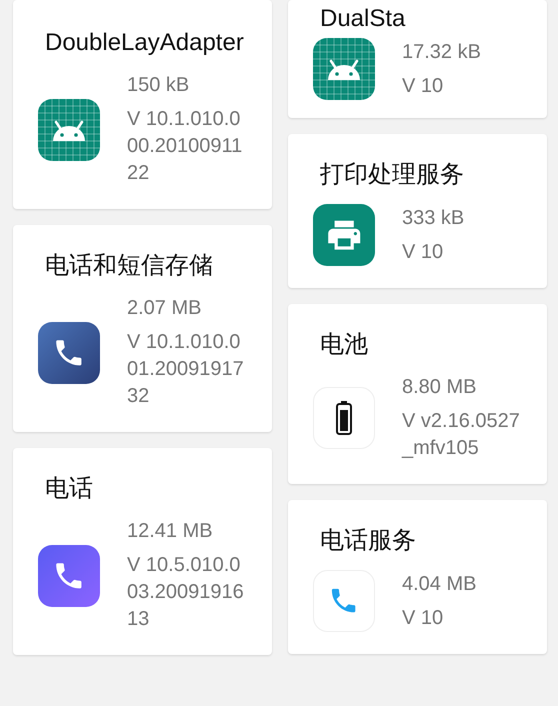 This screenshot has height=706, width=558. Describe the element at coordinates (442, 52) in the screenshot. I see `app-size: 17.32 kB` at that location.